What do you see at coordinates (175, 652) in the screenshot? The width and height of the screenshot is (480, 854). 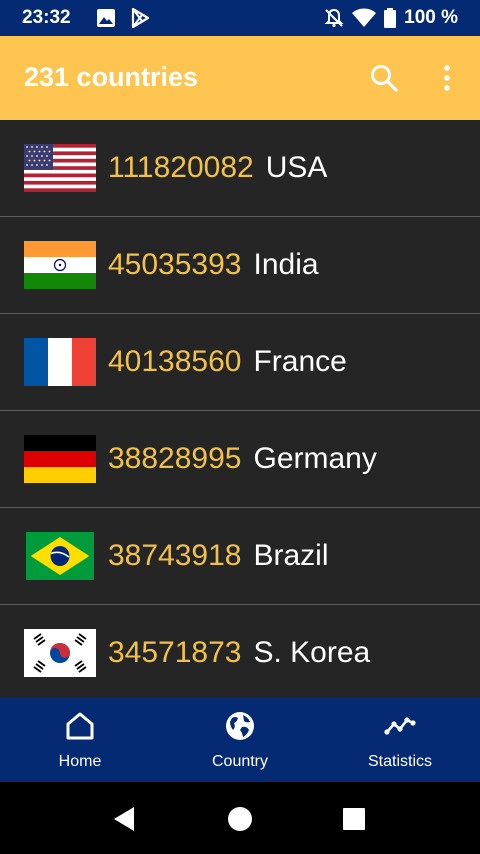 I see `case-count: 34571873` at bounding box center [175, 652].